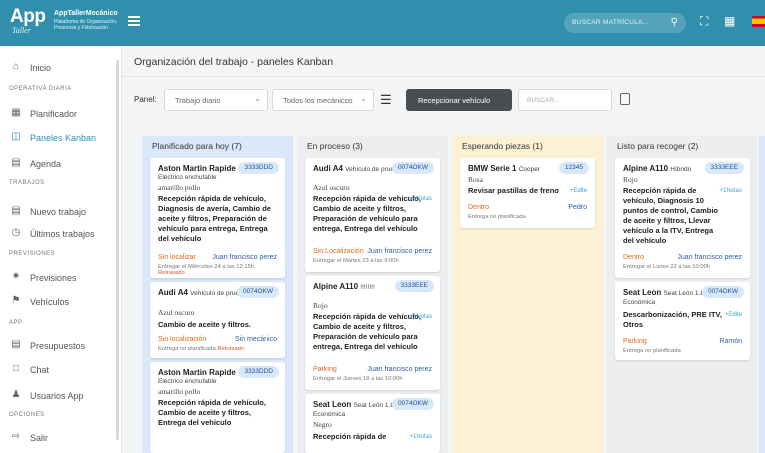 Image resolution: width=765 pixels, height=453 pixels. What do you see at coordinates (27, 183) in the screenshot?
I see `sidebar-section-title: TRABAJOS` at bounding box center [27, 183].